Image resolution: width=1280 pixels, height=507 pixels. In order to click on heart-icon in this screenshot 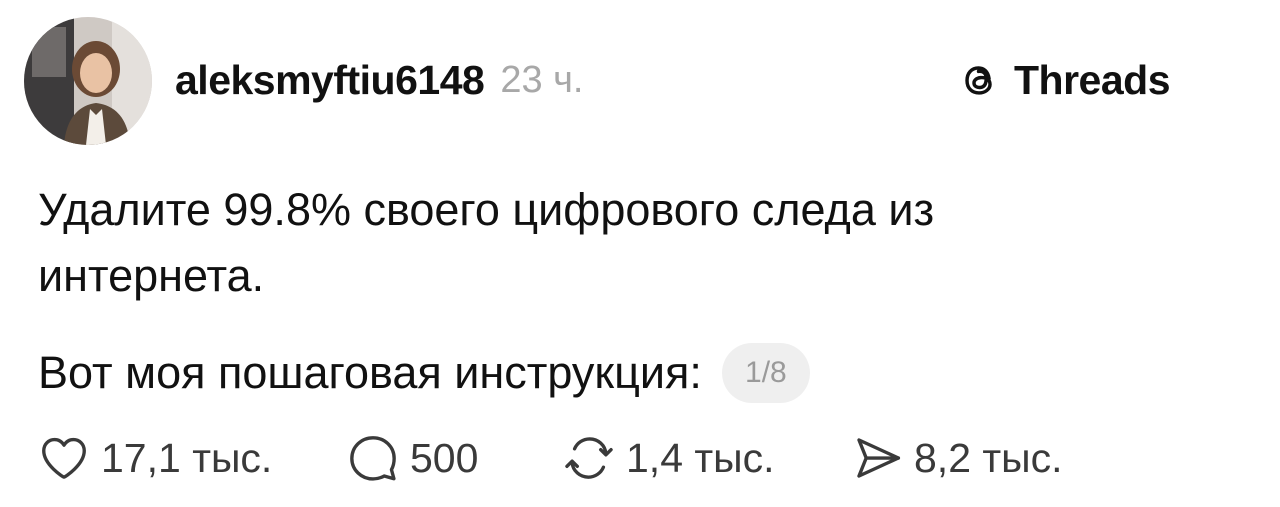, I will do `click(64, 458)`.